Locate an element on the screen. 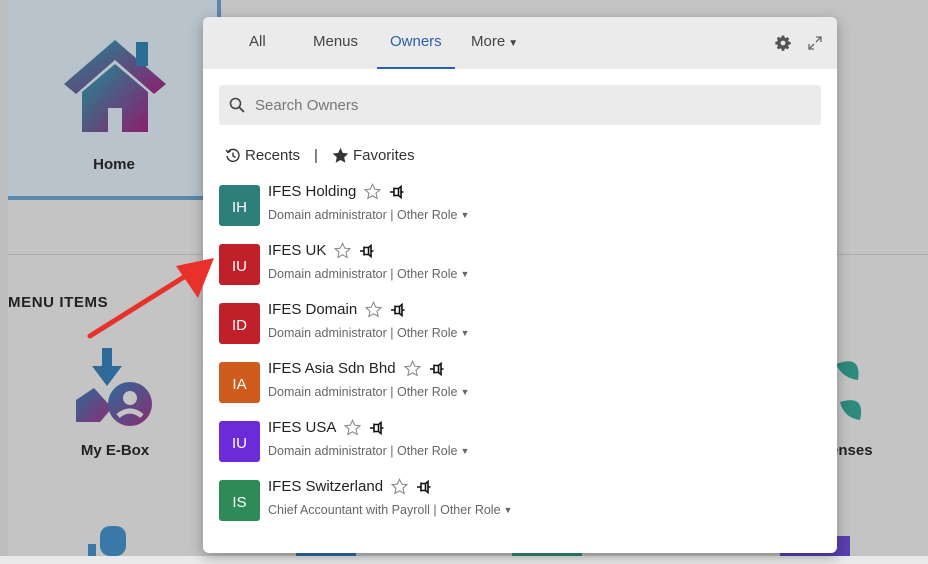 This screenshot has height=564, width=928. expand-icon is located at coordinates (815, 43).